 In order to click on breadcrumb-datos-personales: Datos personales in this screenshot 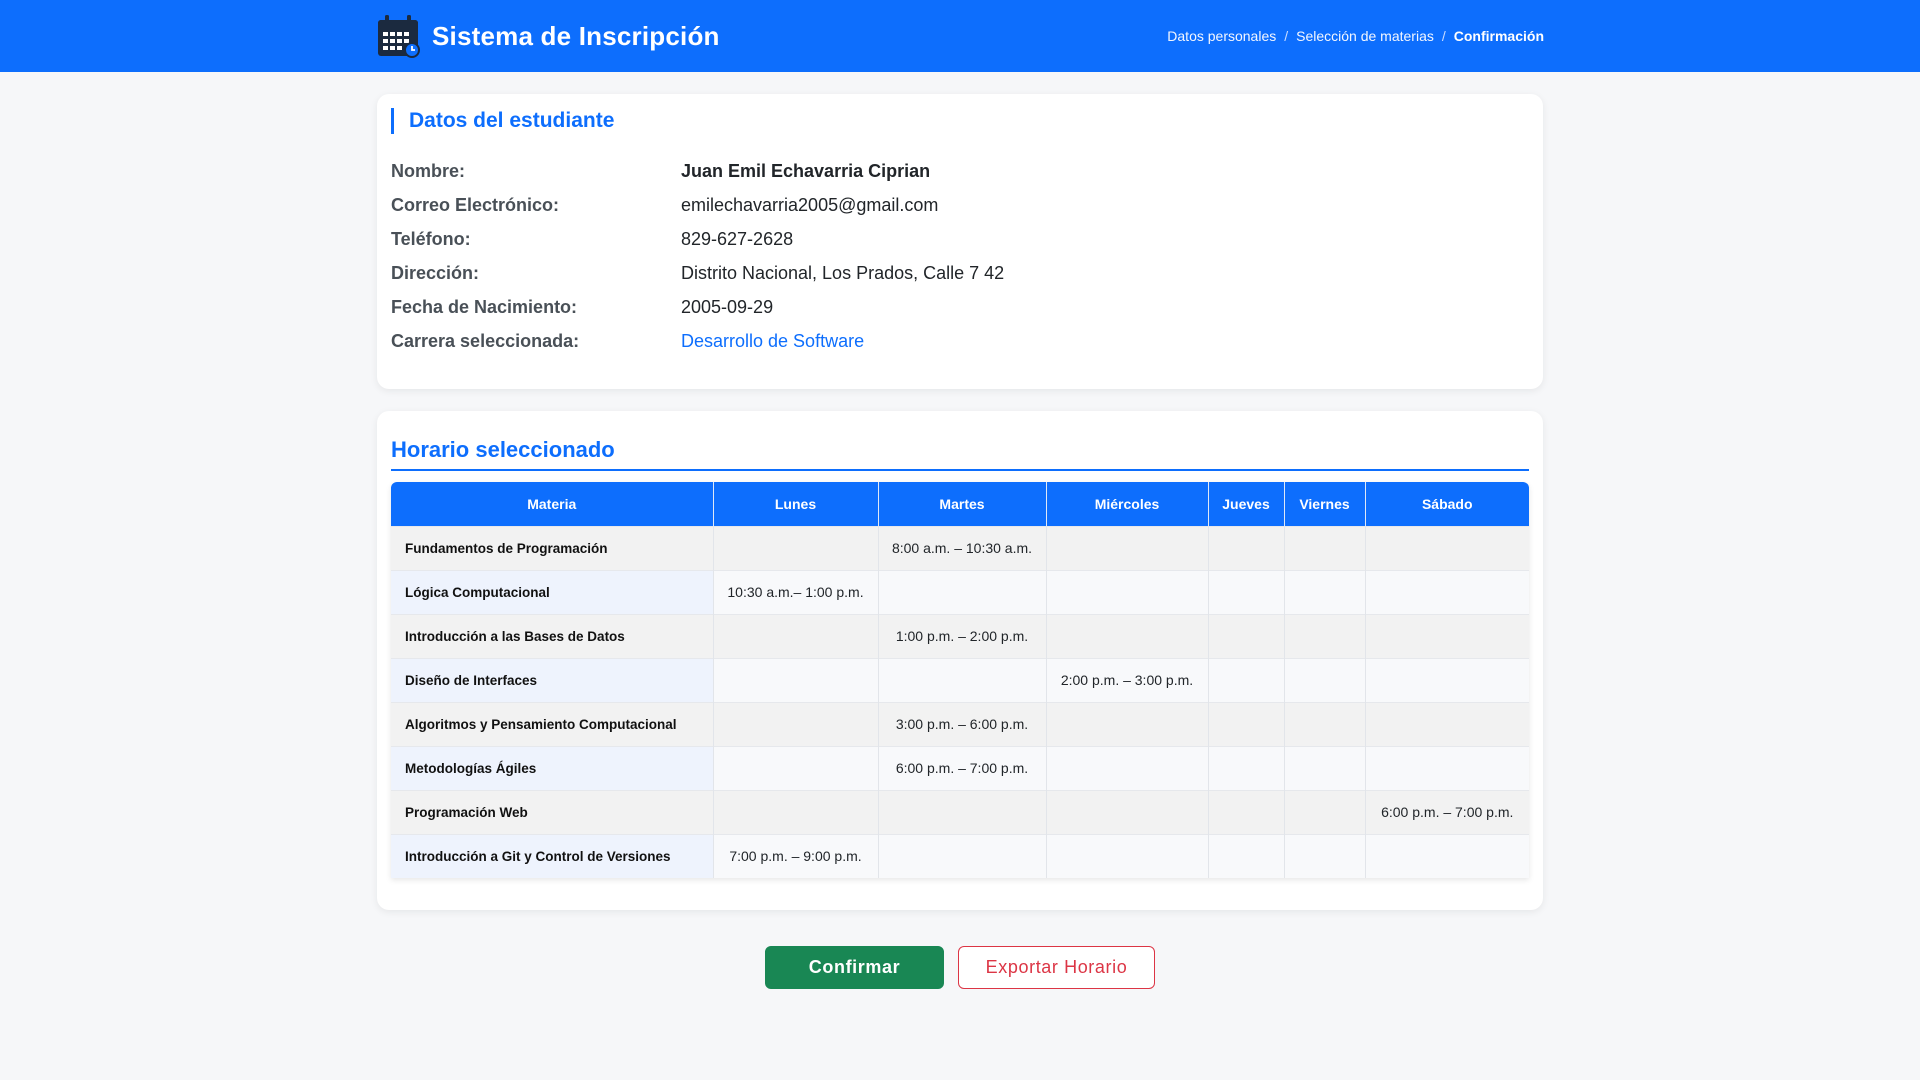, I will do `click(1221, 36)`.